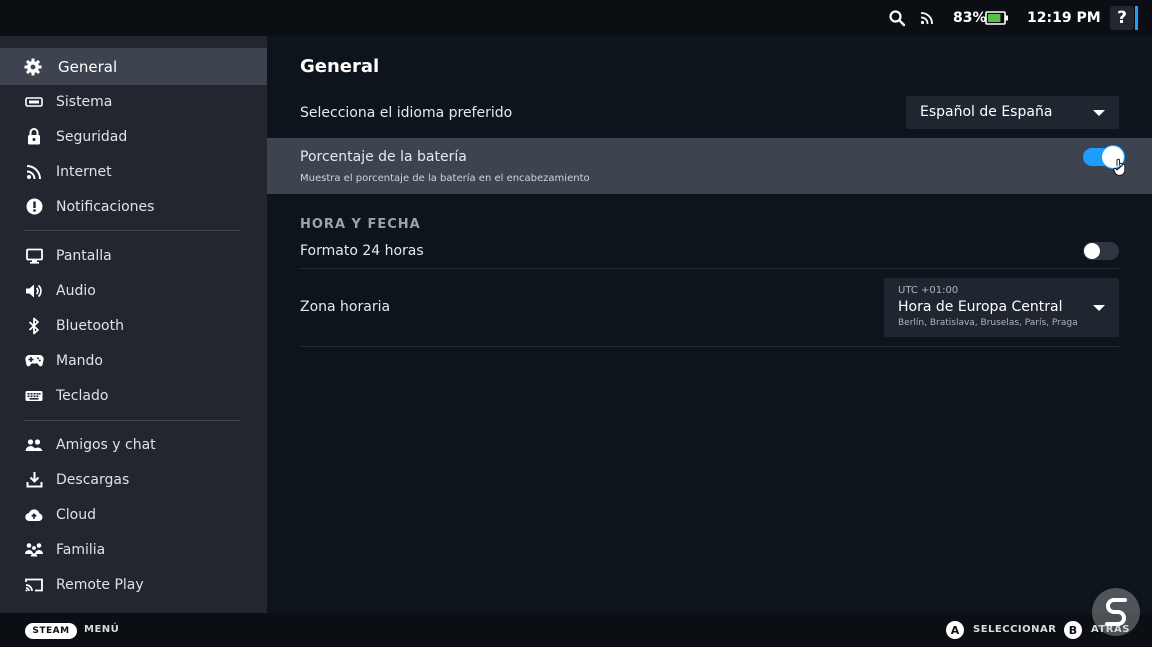 Image resolution: width=1152 pixels, height=647 pixels. Describe the element at coordinates (1101, 251) in the screenshot. I see `format24-toggle` at that location.